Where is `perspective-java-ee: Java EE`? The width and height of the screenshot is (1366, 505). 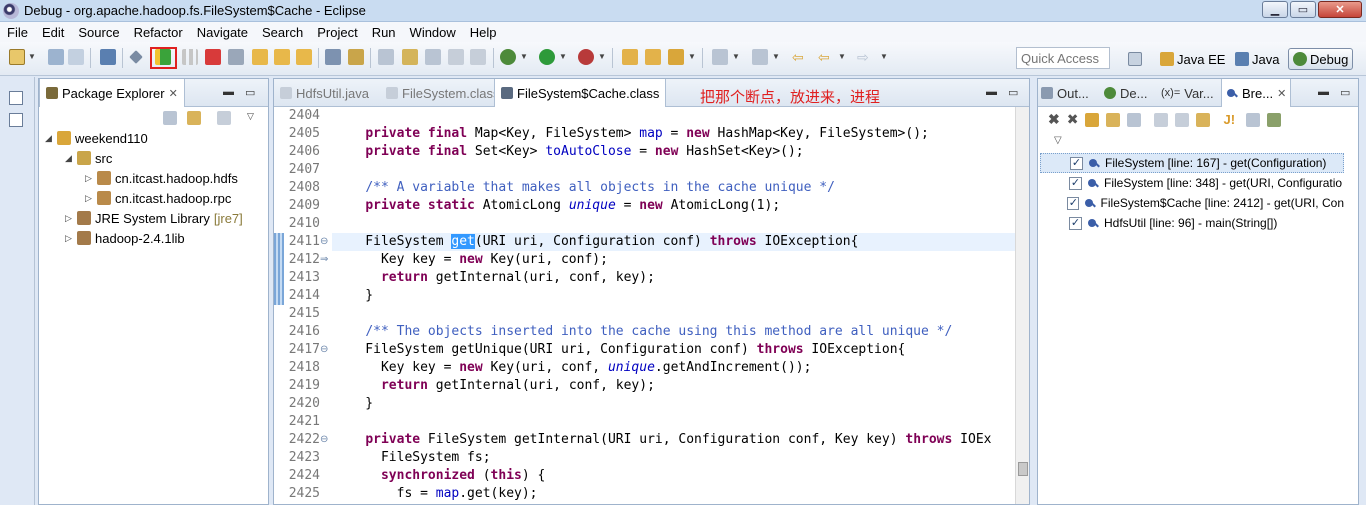 perspective-java-ee: Java EE is located at coordinates (1192, 59).